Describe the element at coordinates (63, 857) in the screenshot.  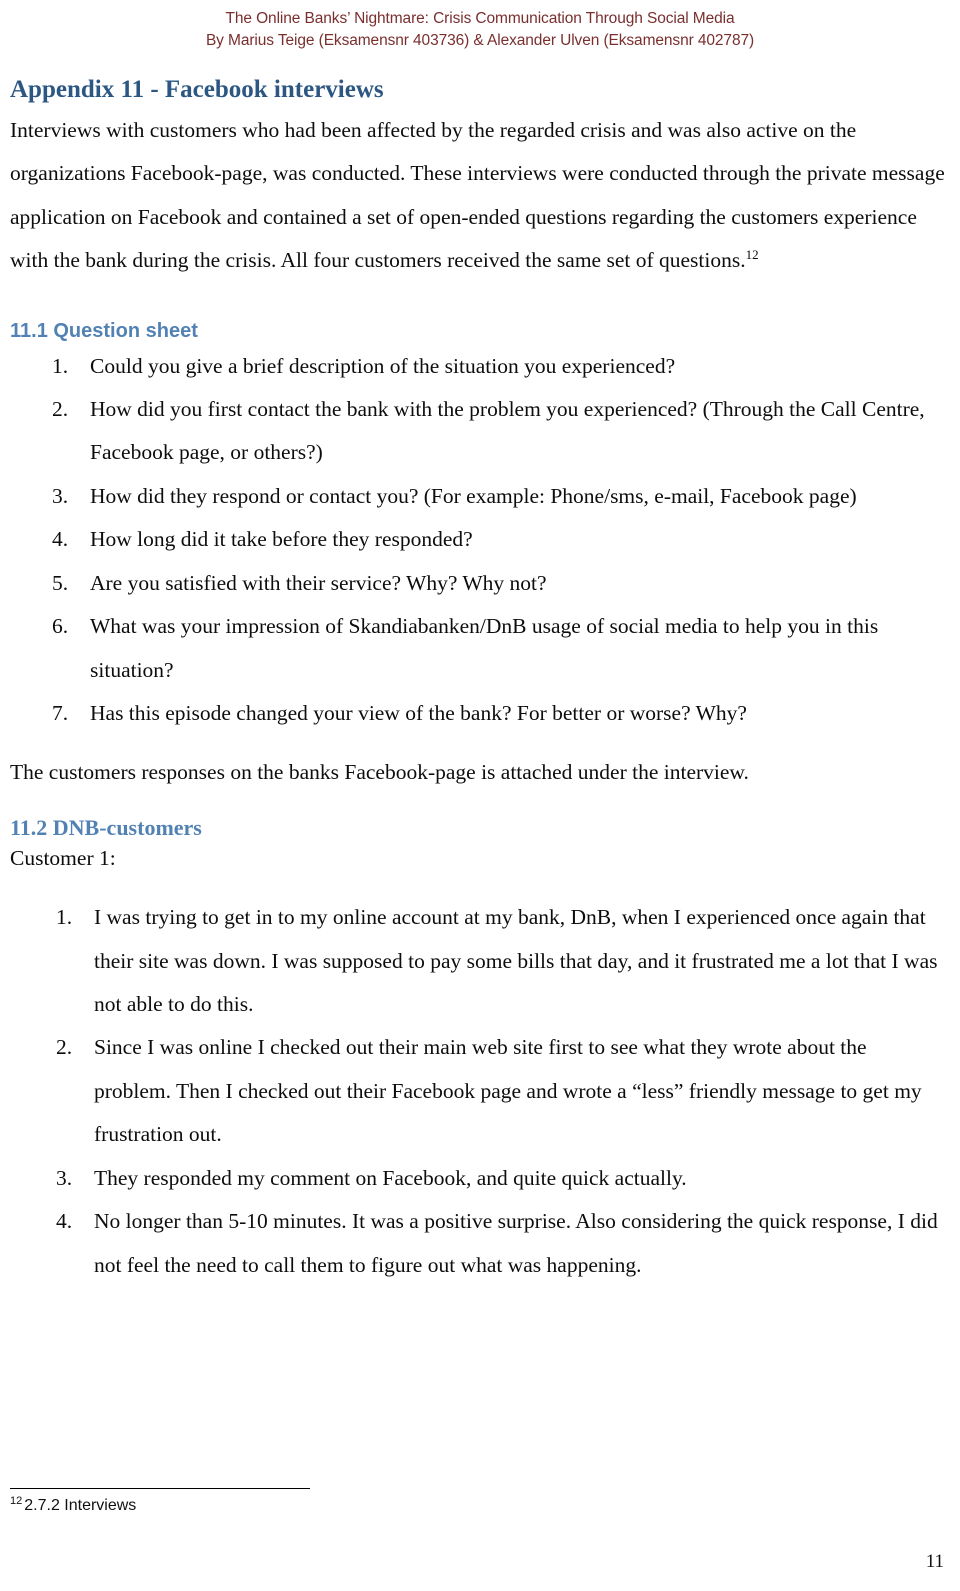
I see `customer-label: Customer 1:` at that location.